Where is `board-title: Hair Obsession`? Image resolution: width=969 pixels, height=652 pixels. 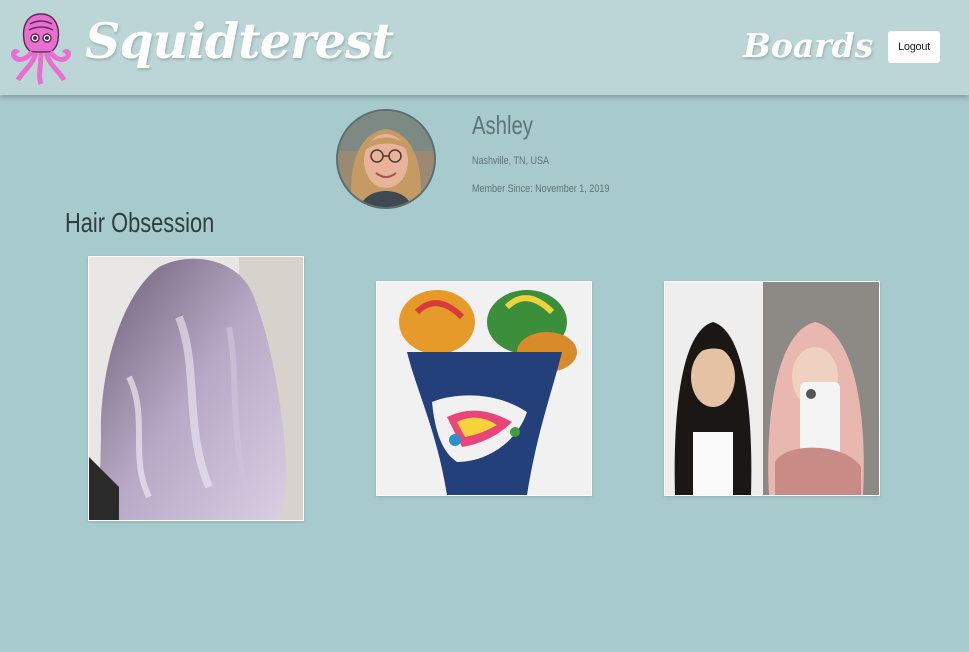 board-title: Hair Obsession is located at coordinates (140, 222).